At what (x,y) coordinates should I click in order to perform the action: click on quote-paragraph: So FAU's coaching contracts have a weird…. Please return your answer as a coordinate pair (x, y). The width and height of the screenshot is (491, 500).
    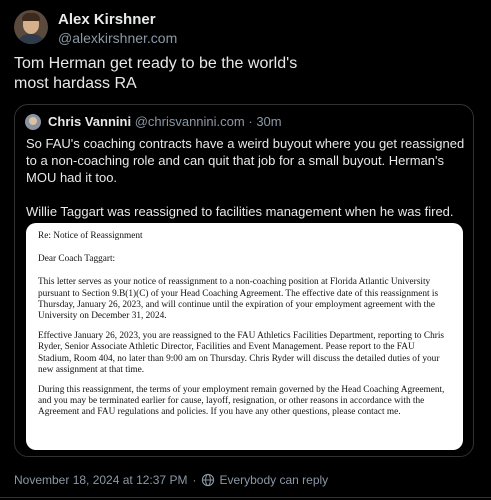
    Looking at the image, I should click on (245, 160).